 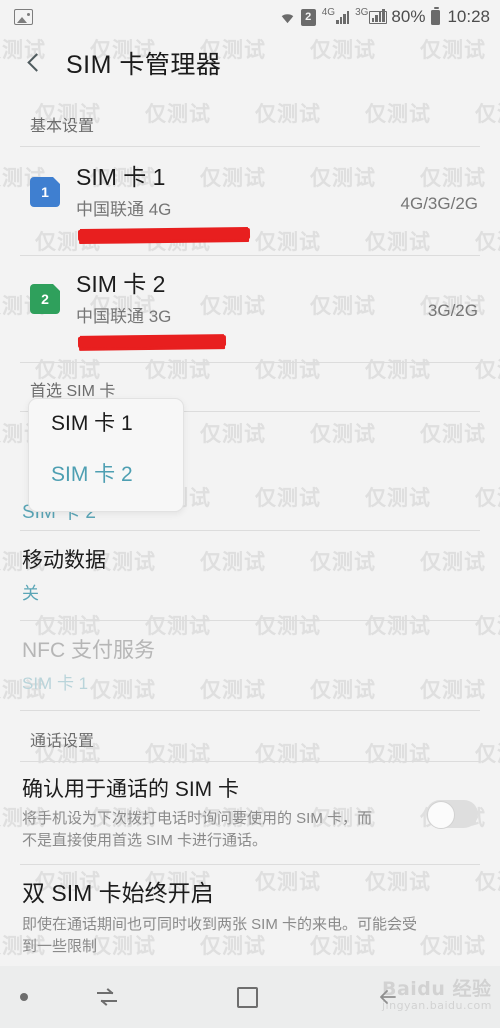 I want to click on sim1-icon-label: 1, so click(x=45, y=192).